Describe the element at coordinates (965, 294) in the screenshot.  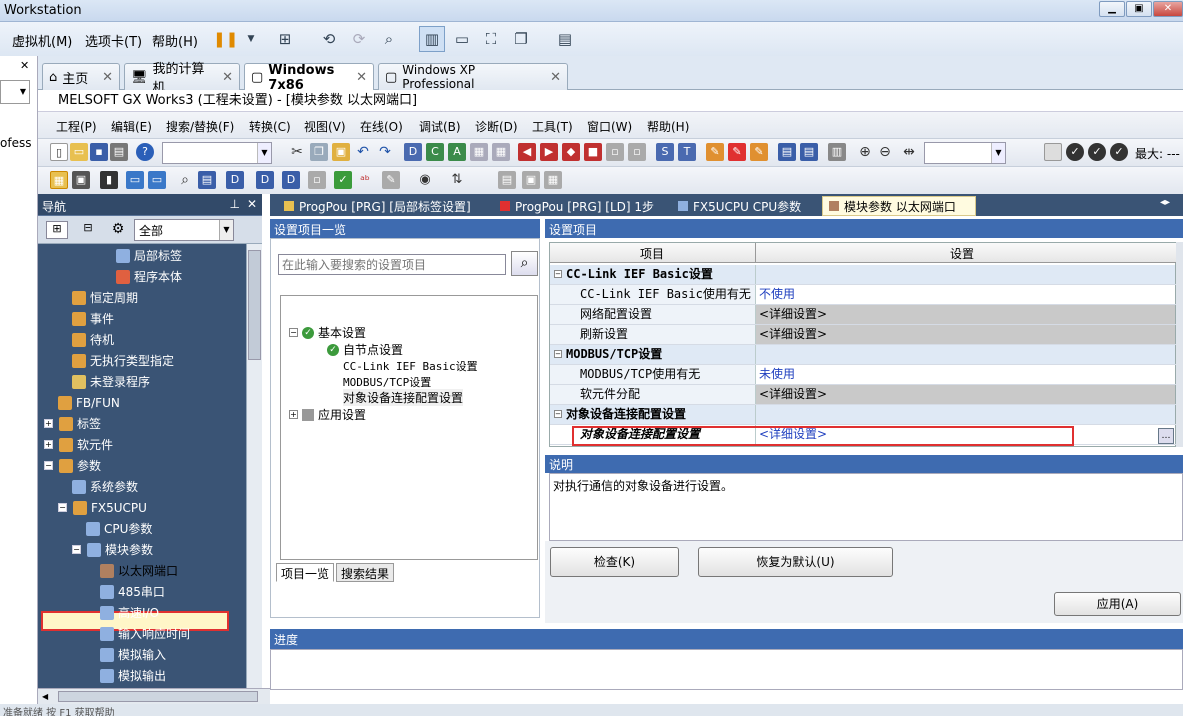
I see `row-value: 不使用` at that location.